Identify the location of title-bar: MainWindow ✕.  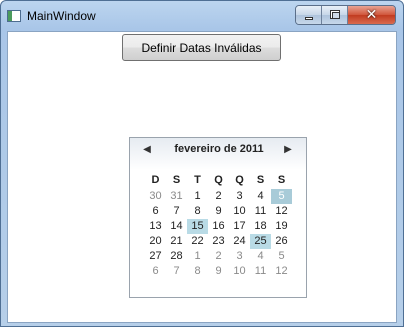
(202, 16).